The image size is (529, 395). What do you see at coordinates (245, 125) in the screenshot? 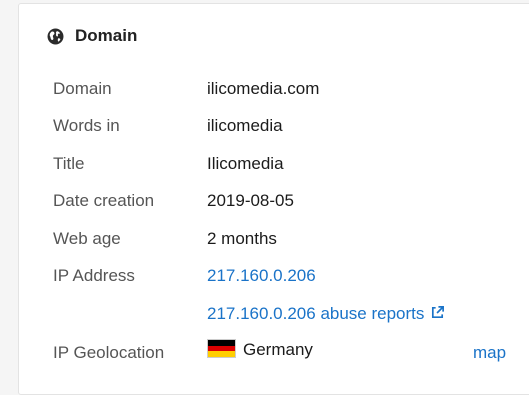
I see `value-words-in: ilicomedia` at bounding box center [245, 125].